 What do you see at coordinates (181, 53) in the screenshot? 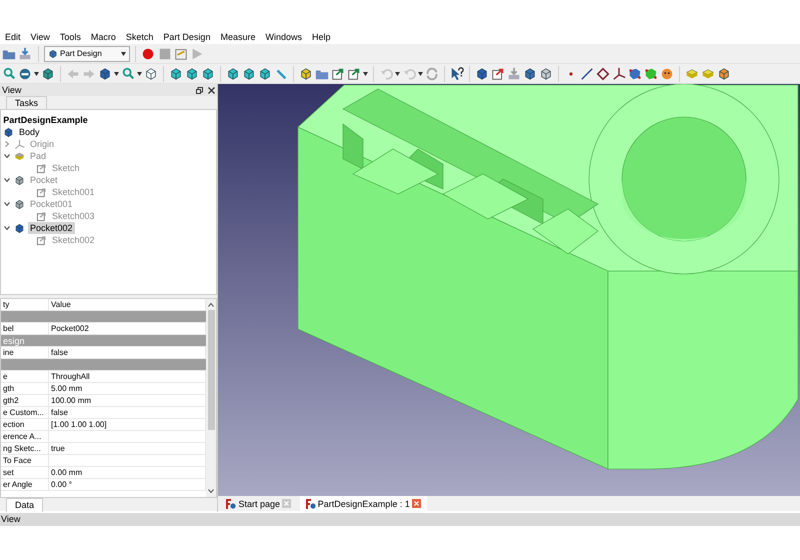
I see `edit-icon` at bounding box center [181, 53].